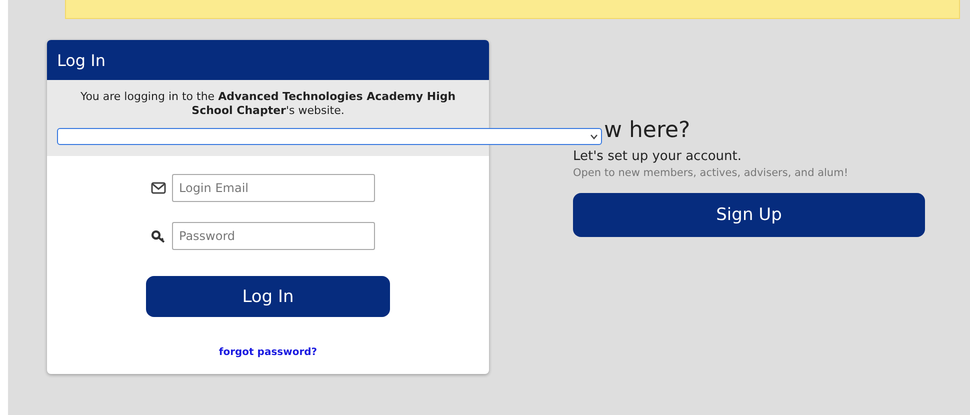 The image size is (970, 415). Describe the element at coordinates (81, 60) in the screenshot. I see `card-title: Log In` at that location.